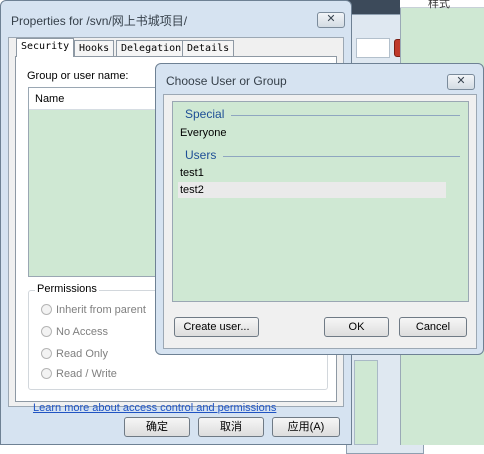 The width and height of the screenshot is (484, 454). I want to click on background-right-label: 样式, so click(439, 5).